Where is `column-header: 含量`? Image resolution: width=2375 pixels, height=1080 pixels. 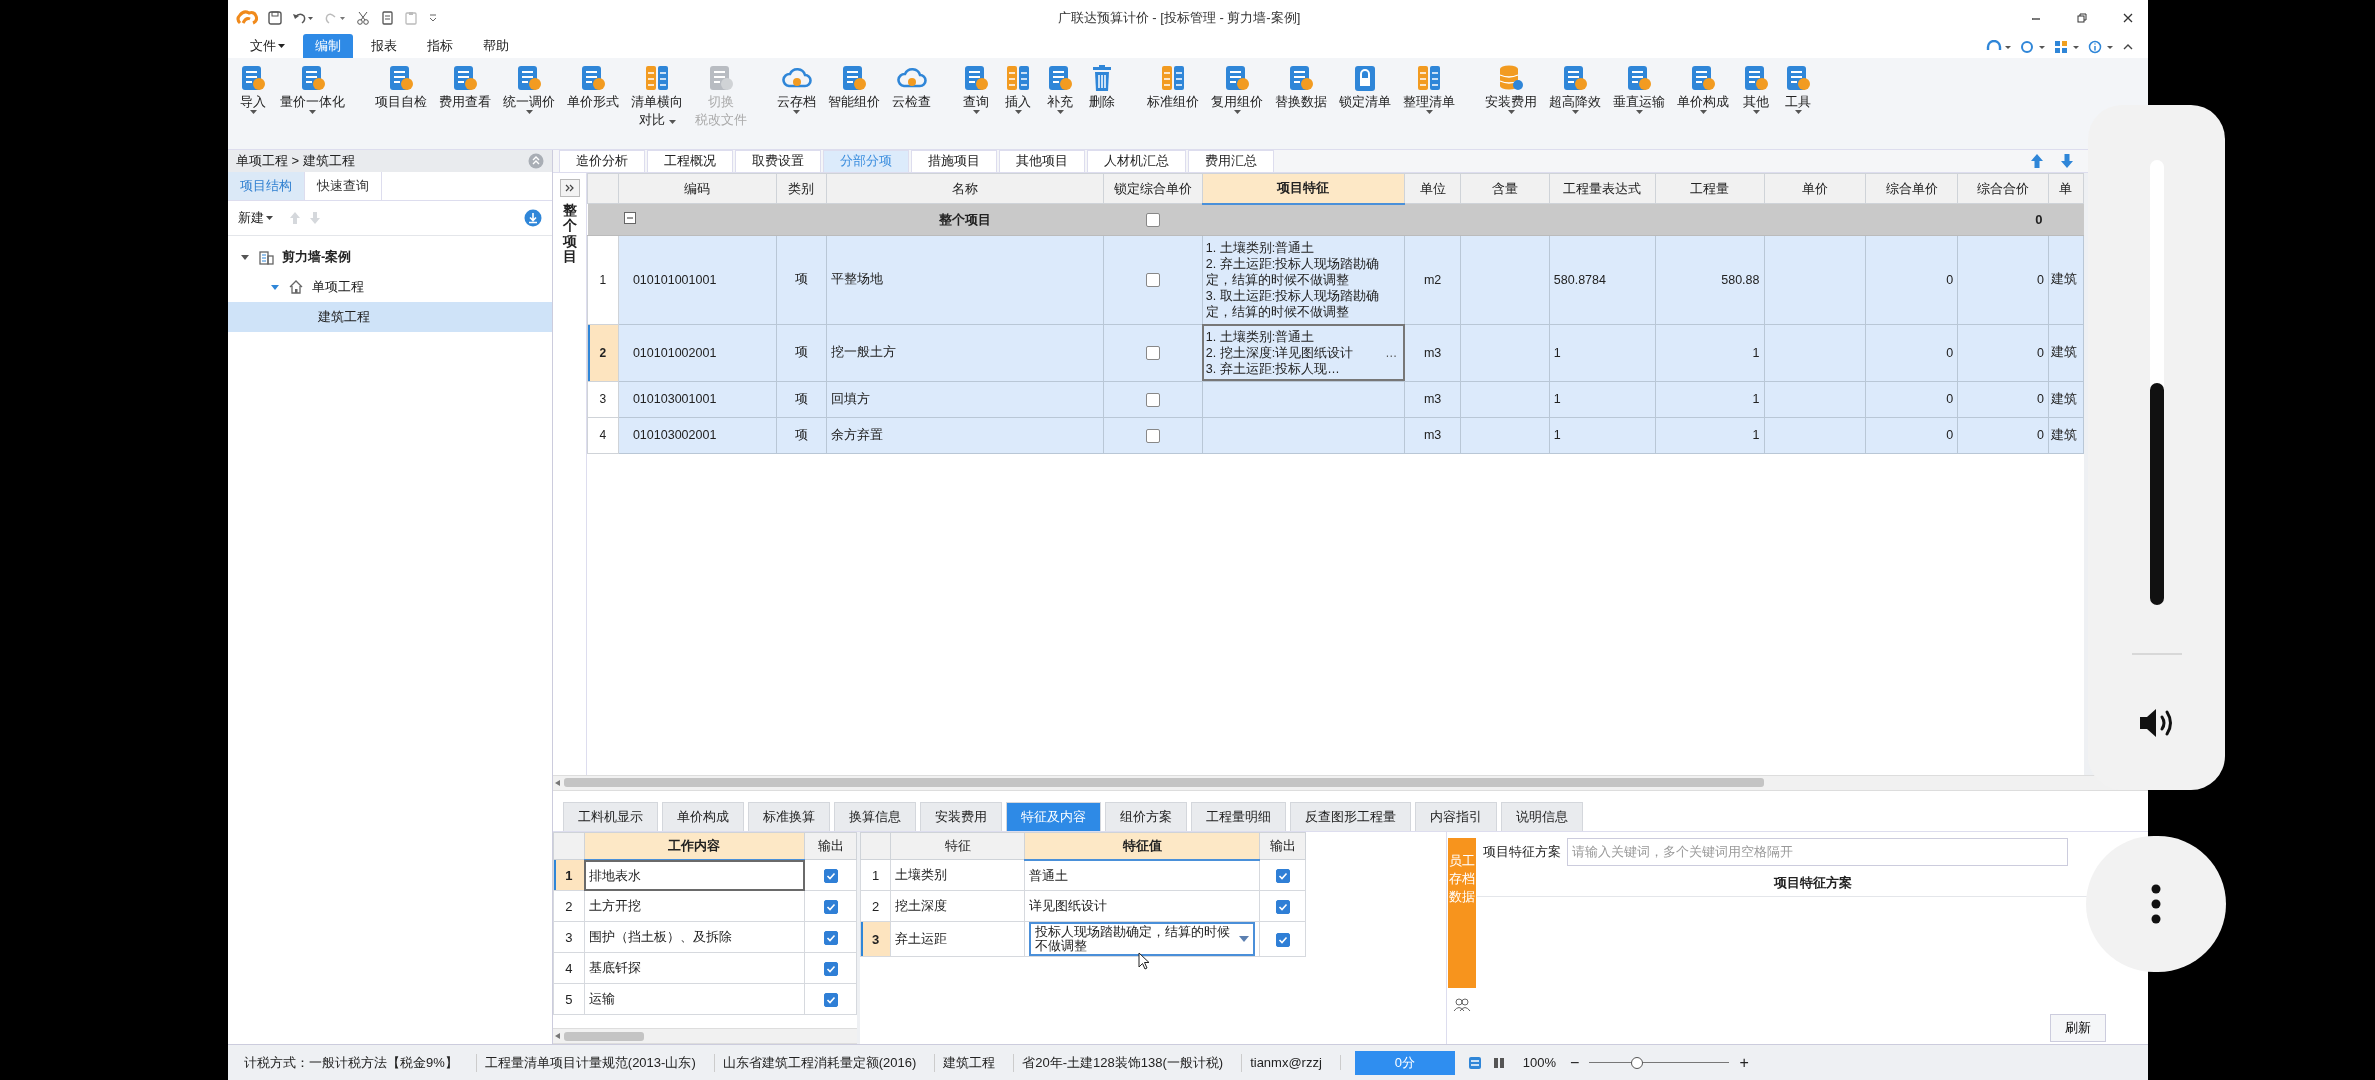
column-header: 含量 is located at coordinates (1505, 188).